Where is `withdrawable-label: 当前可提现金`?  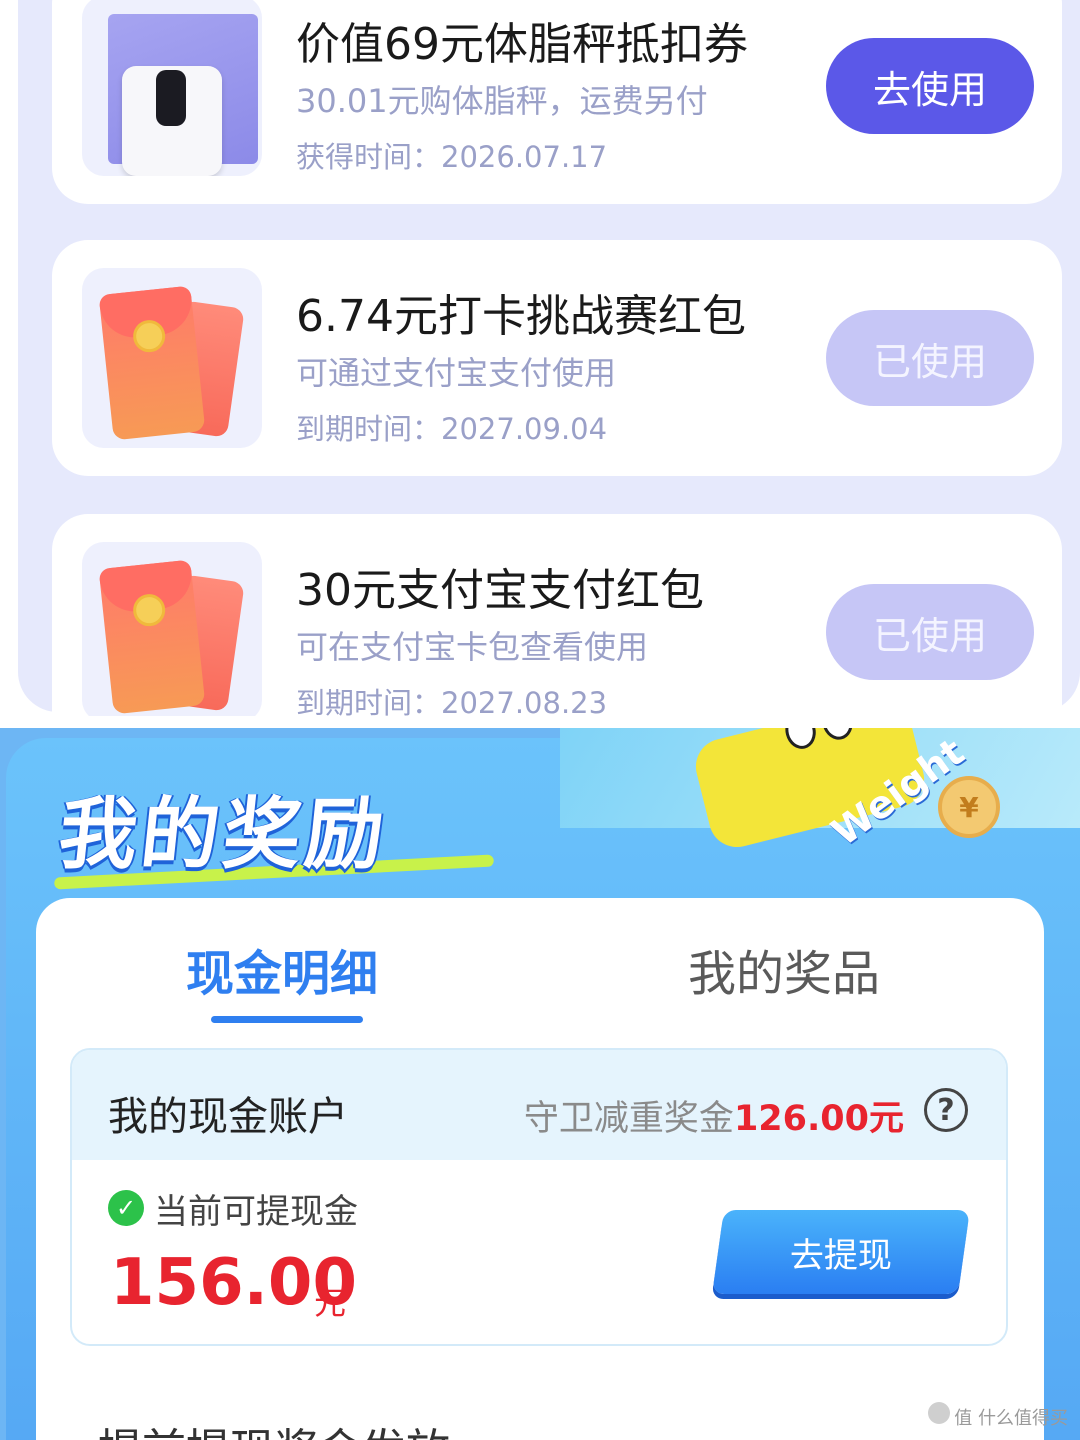 withdrawable-label: 当前可提现金 is located at coordinates (256, 1212).